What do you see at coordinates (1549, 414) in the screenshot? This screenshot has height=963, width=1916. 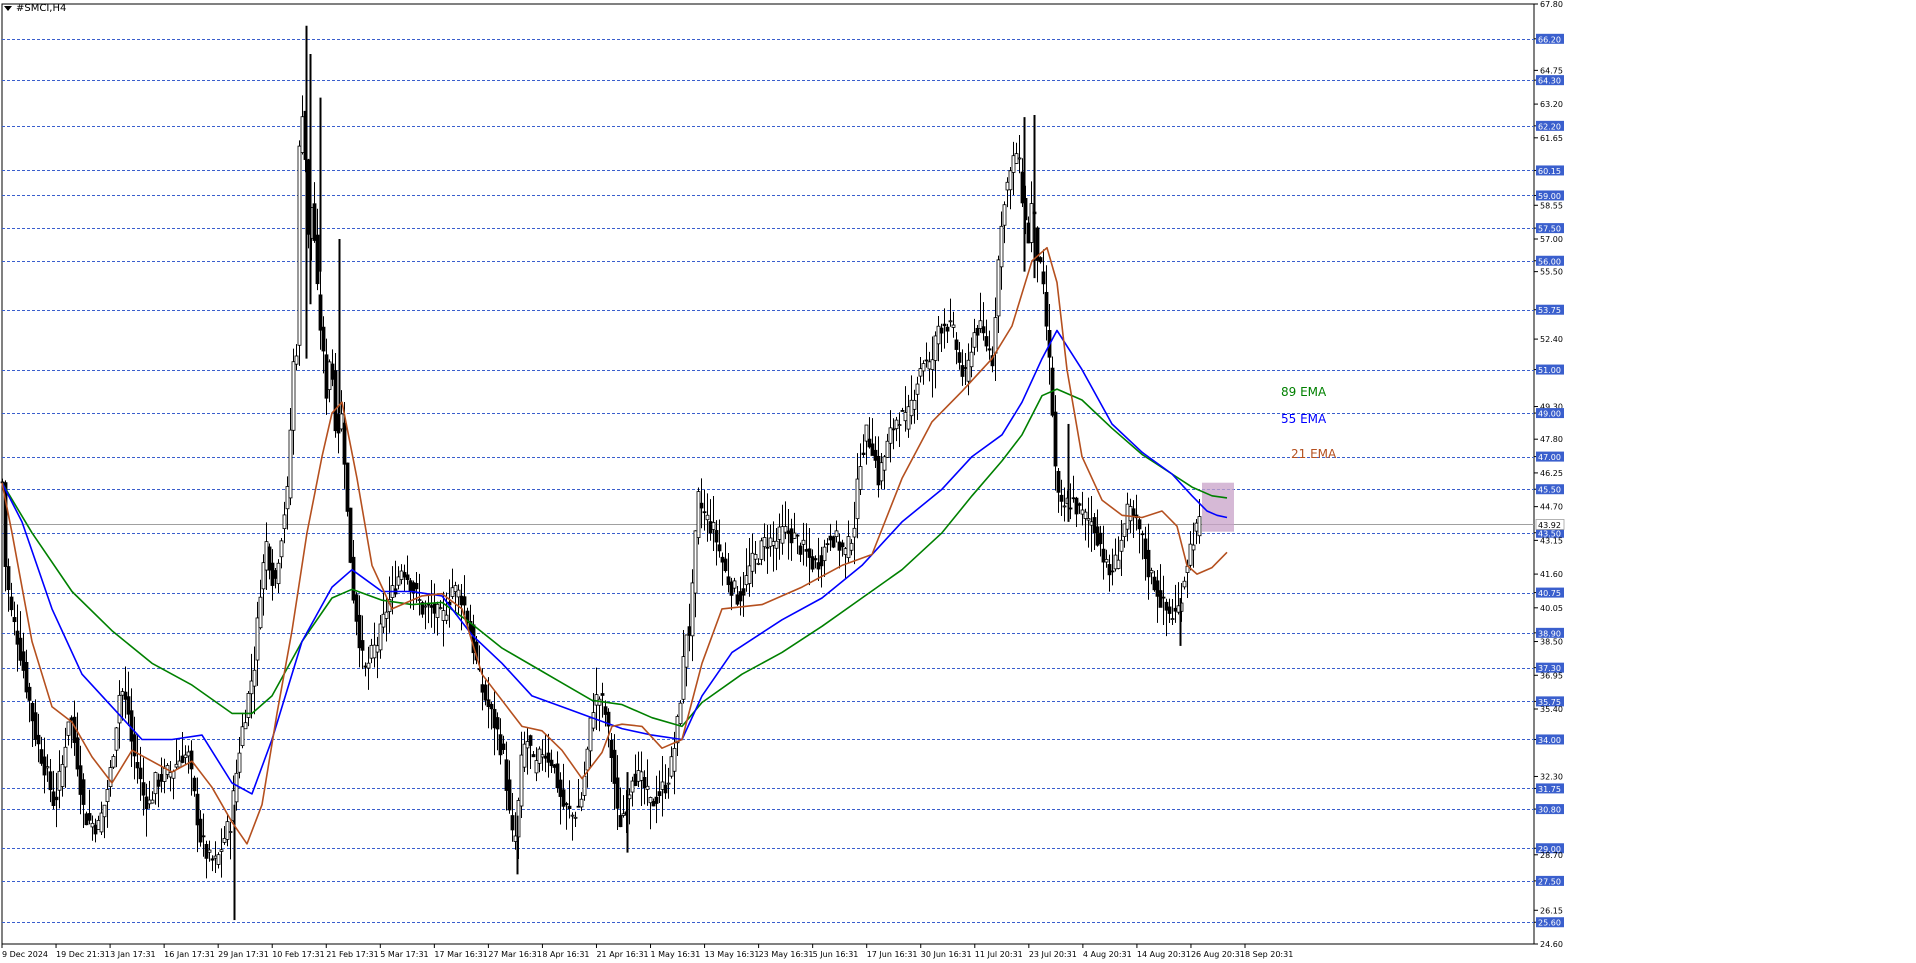 I see `y-axis-label: 49.00` at bounding box center [1549, 414].